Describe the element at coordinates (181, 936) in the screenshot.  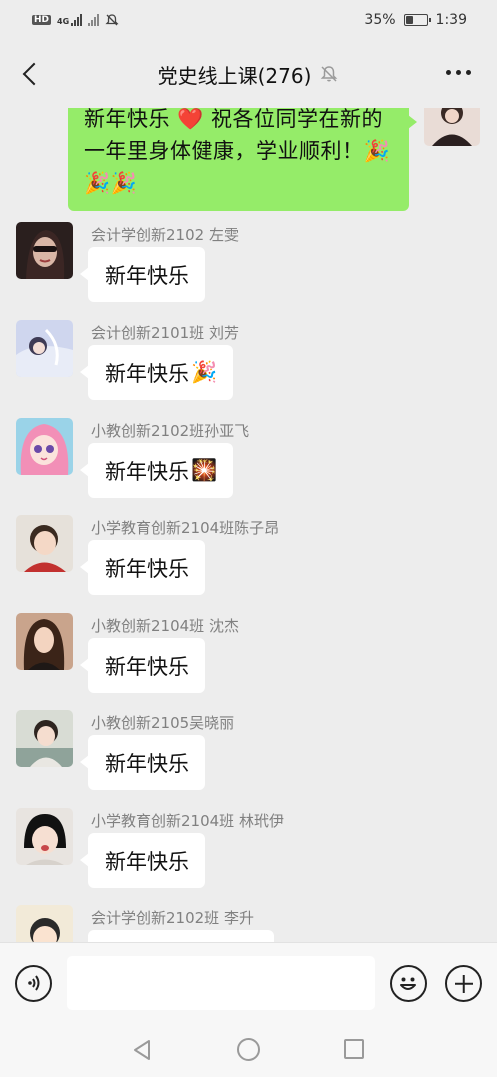
I see `message-bubble` at that location.